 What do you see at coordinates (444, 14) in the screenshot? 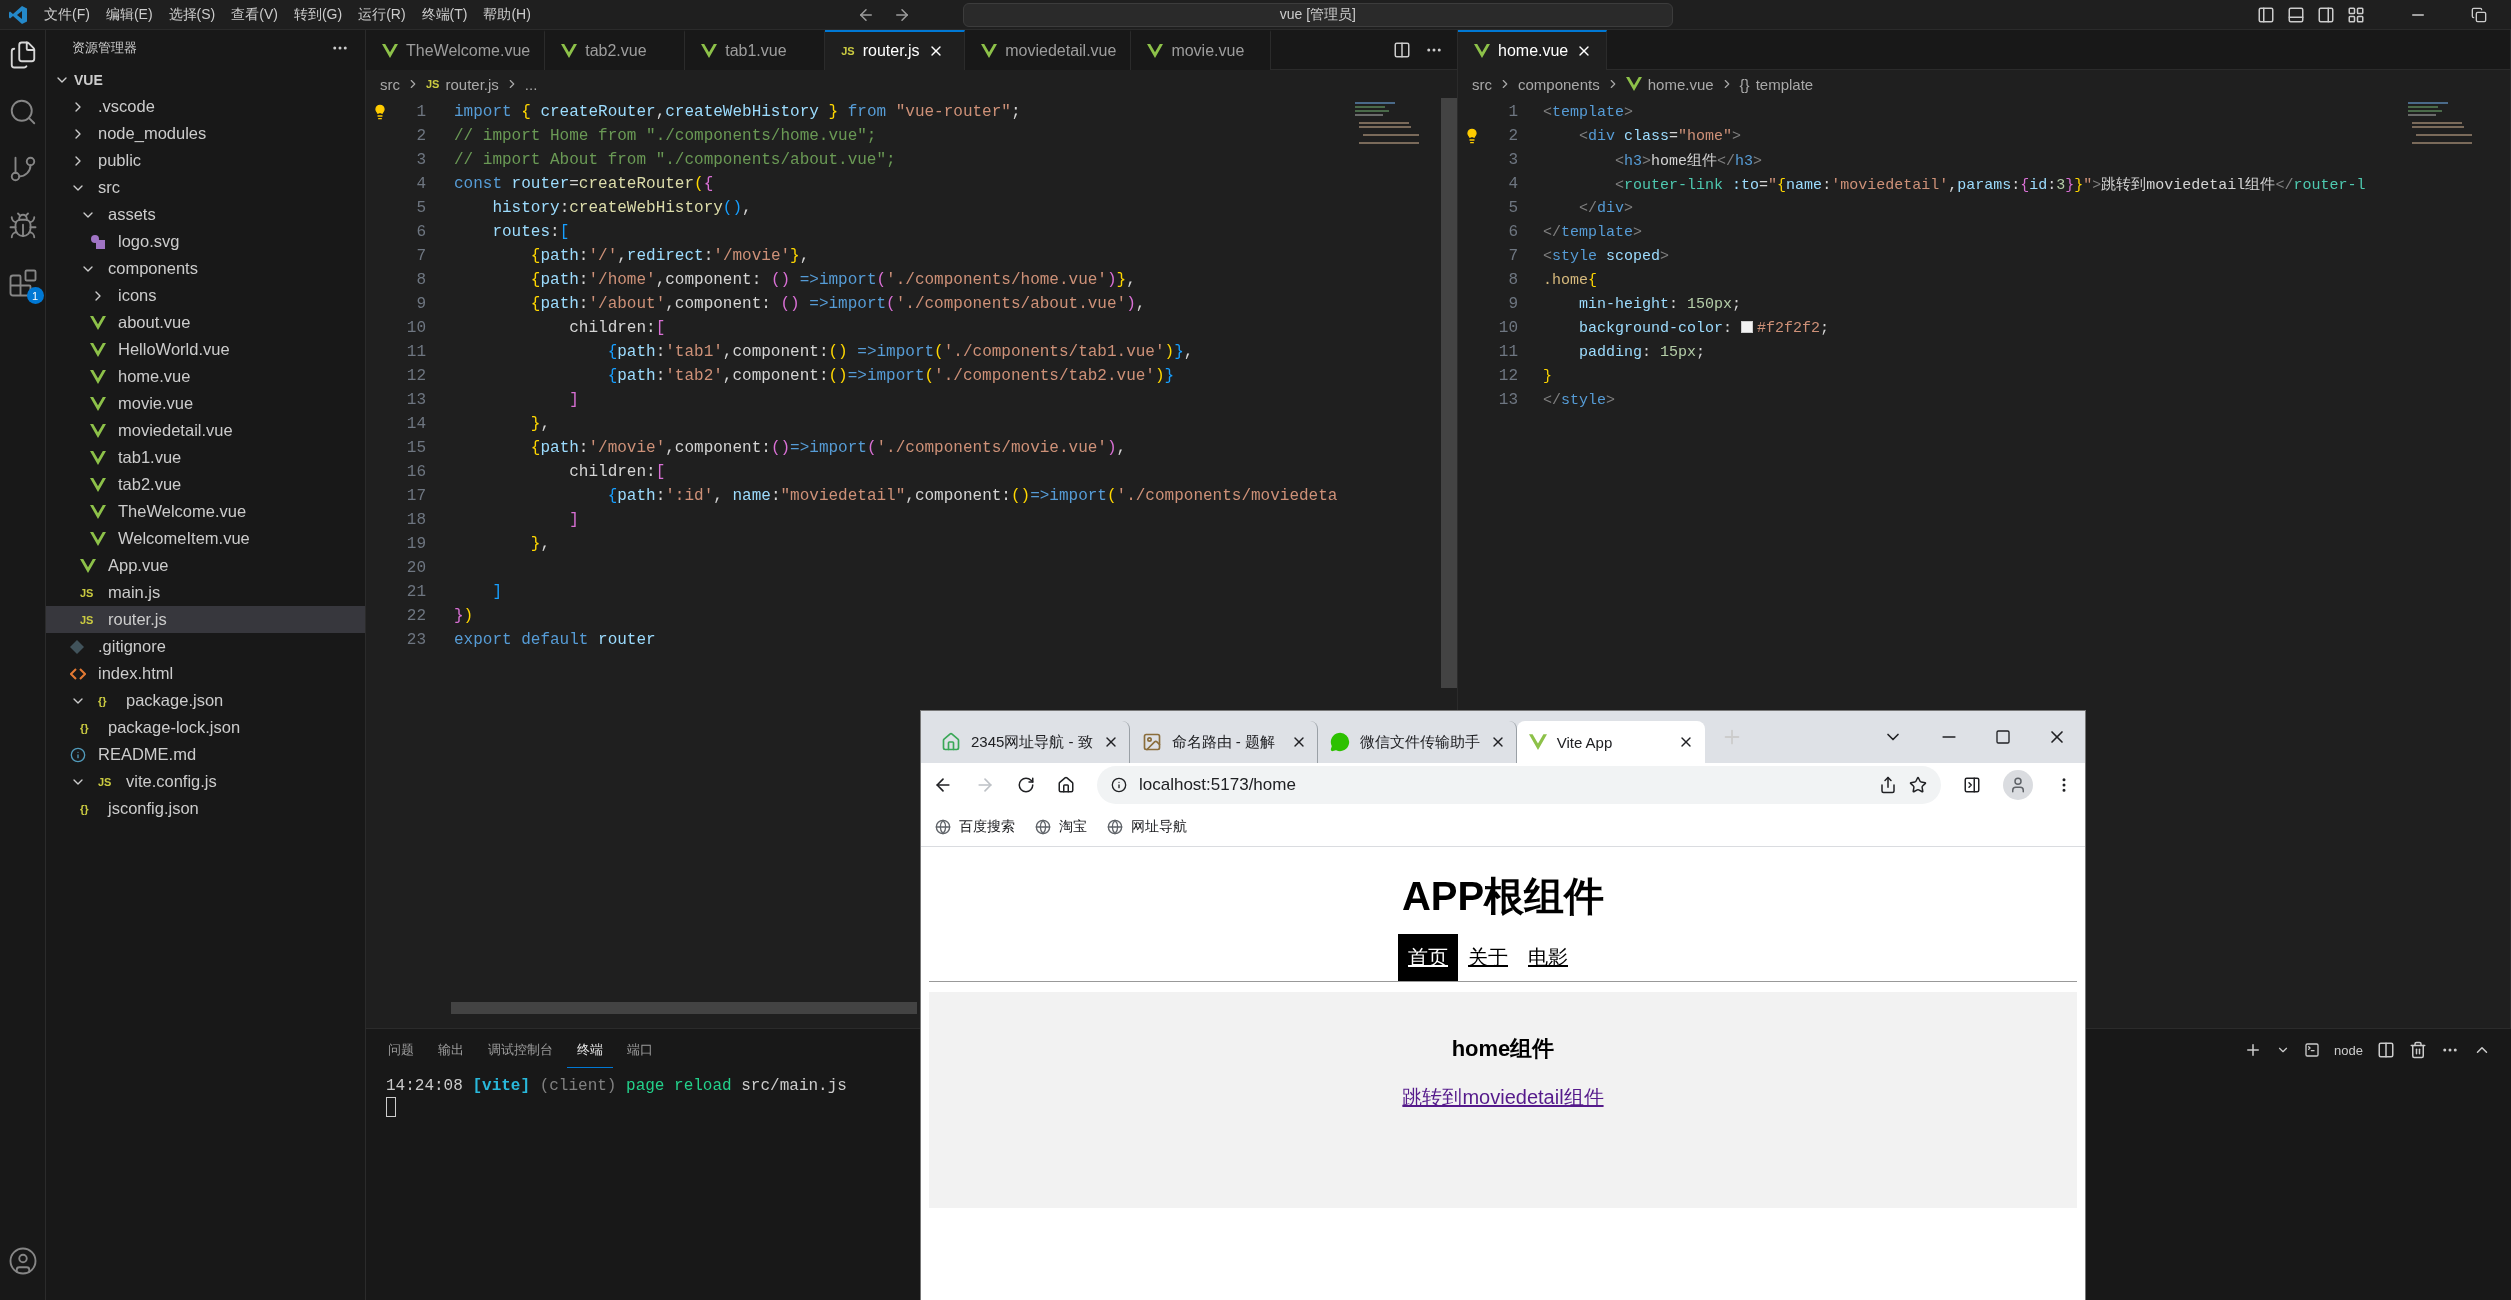
I see `menu-item: 终端(T)` at bounding box center [444, 14].